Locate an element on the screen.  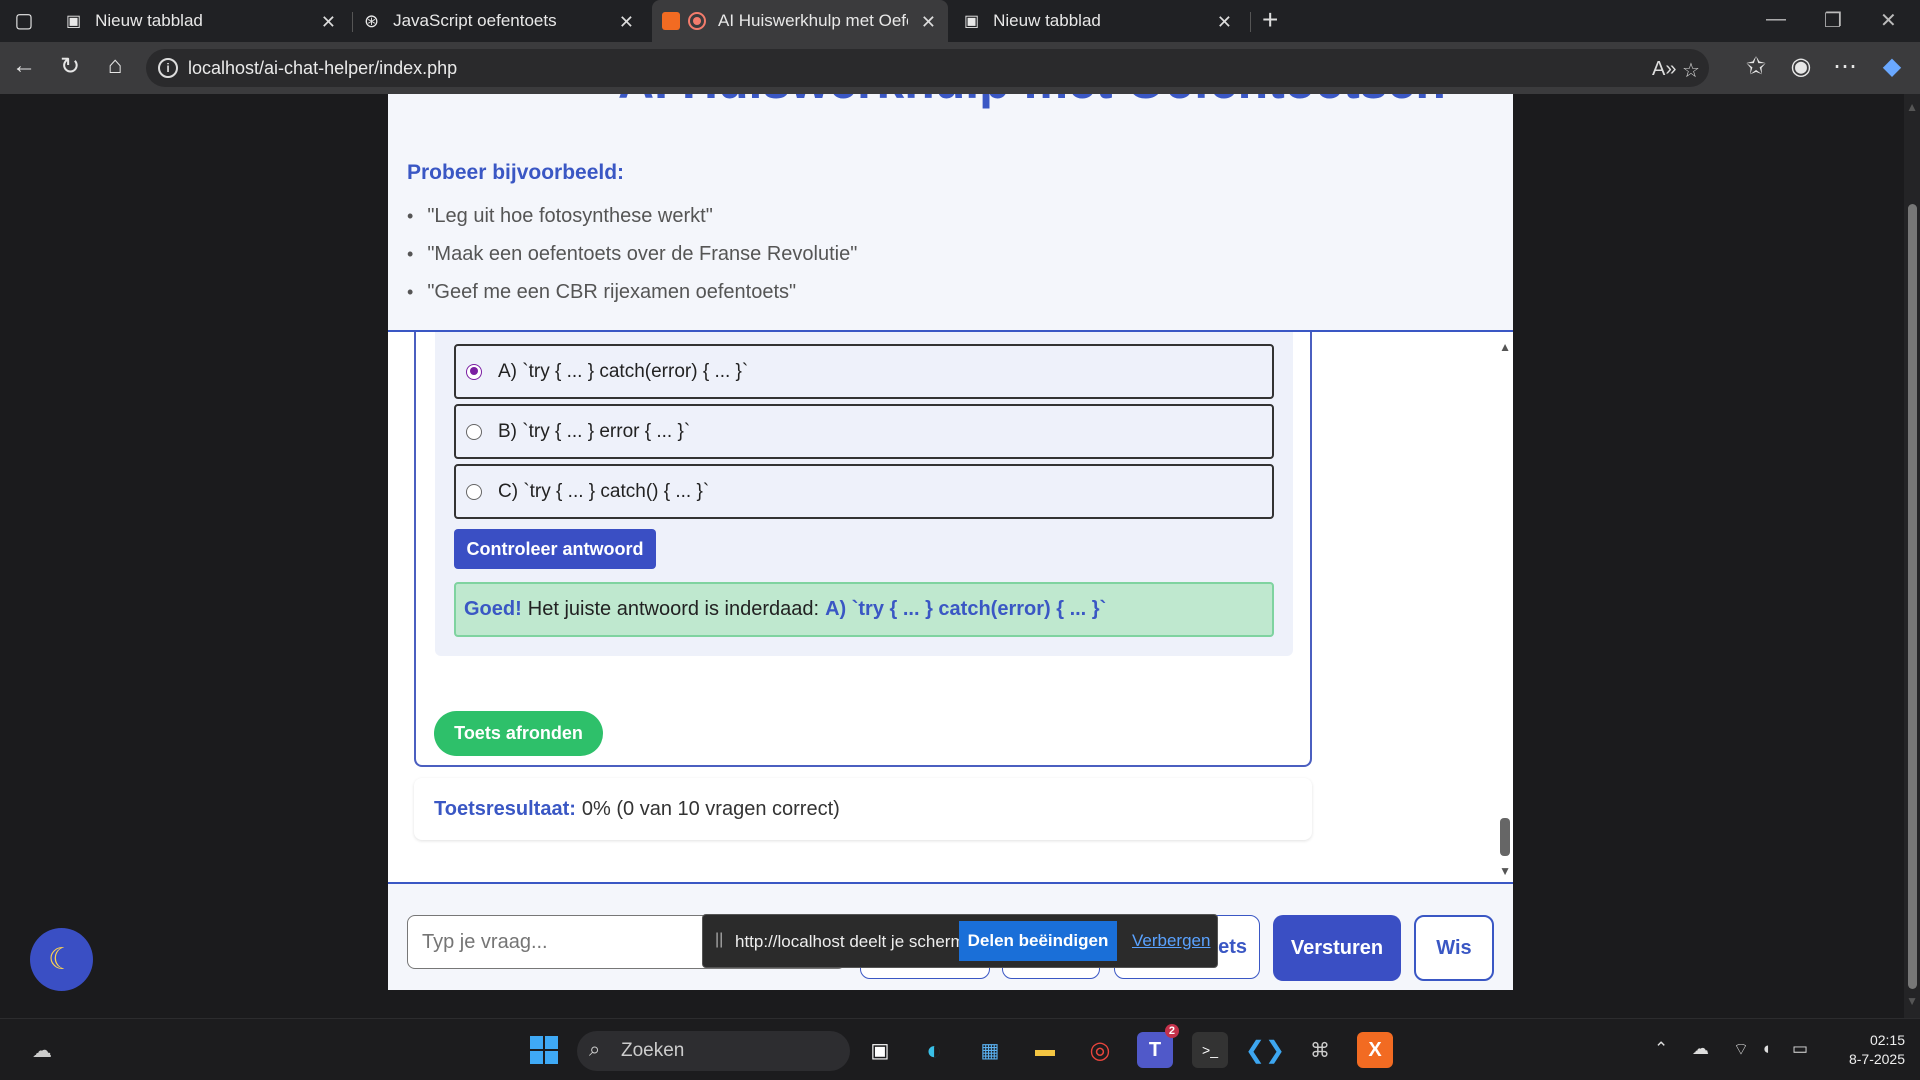
scroll-up-icon: ▲ is located at coordinates (1505, 347).